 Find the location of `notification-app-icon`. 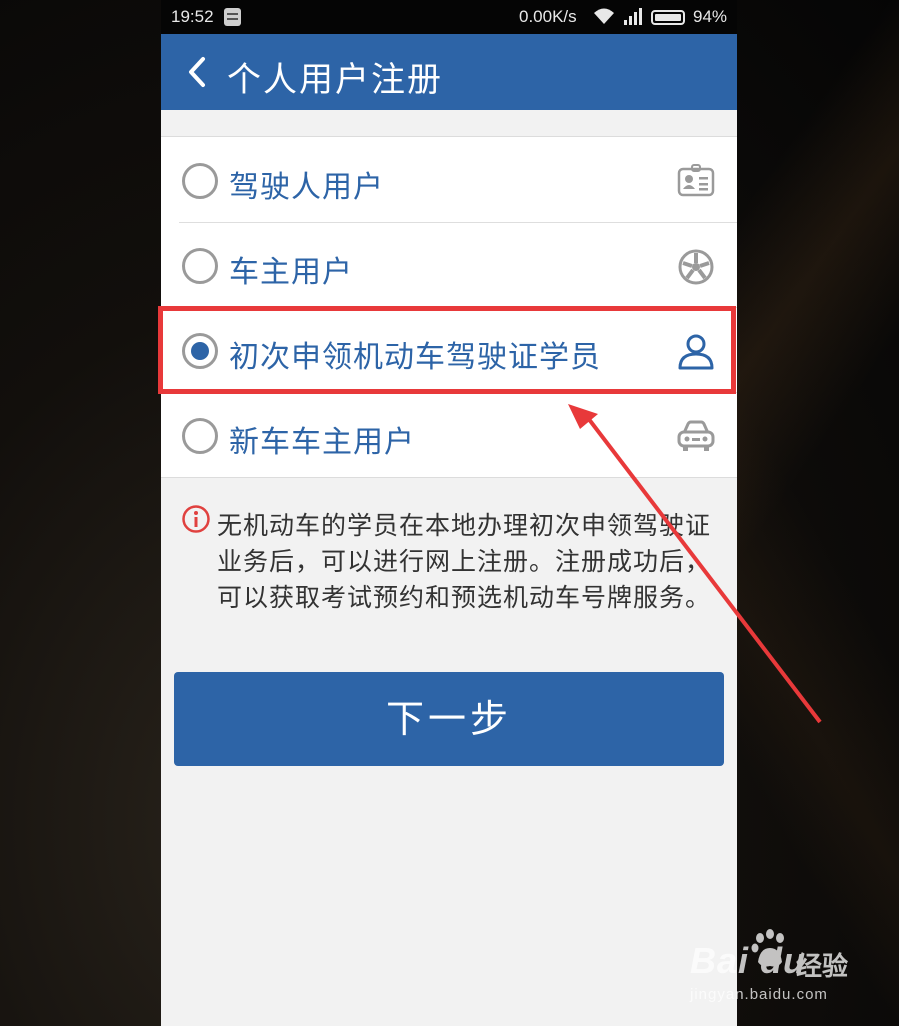

notification-app-icon is located at coordinates (232, 17).